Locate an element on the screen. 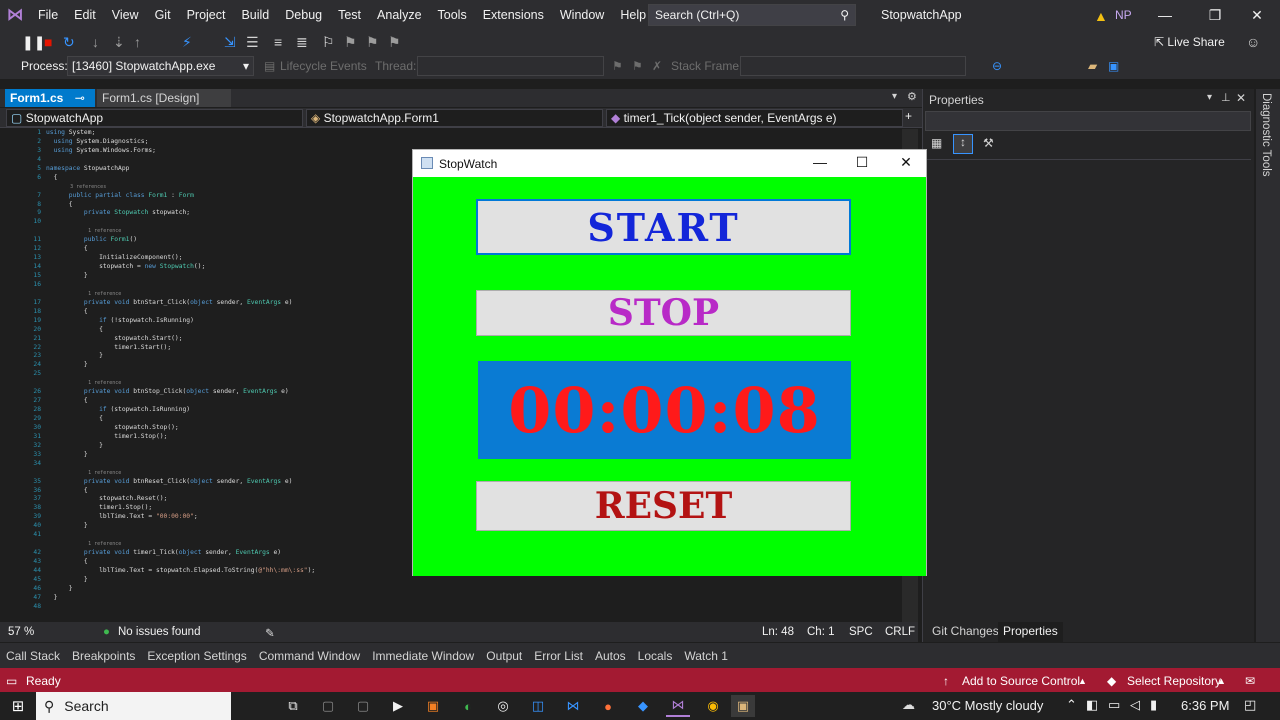  show-threads-icon: ⇲ is located at coordinates (230, 42).